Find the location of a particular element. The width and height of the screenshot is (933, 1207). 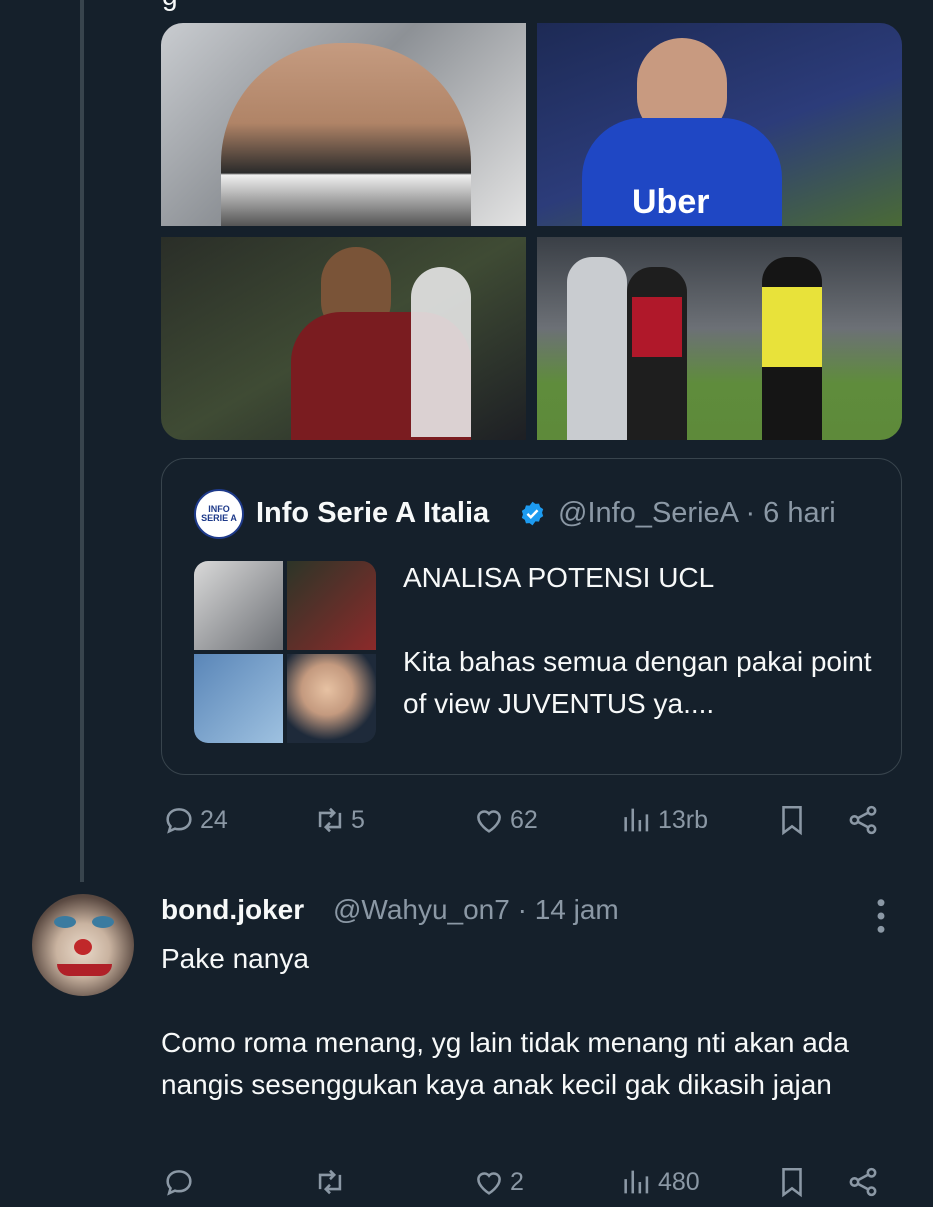

media-photo-2: Uber is located at coordinates (719, 124).